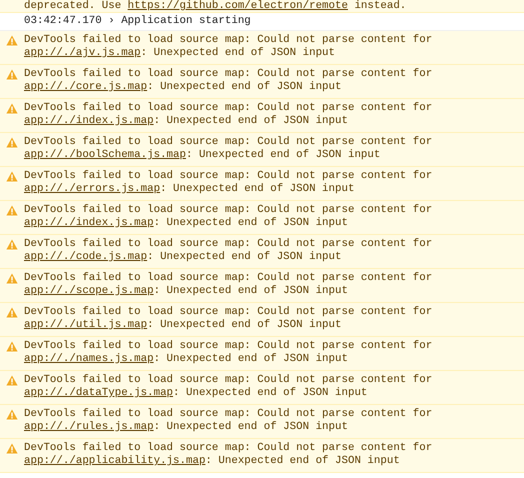  What do you see at coordinates (229, 421) in the screenshot?
I see `log-message: DevTools failed to load source map: Could not parse content for app://./rules.js.map: Unexpected end of JSON input` at bounding box center [229, 421].